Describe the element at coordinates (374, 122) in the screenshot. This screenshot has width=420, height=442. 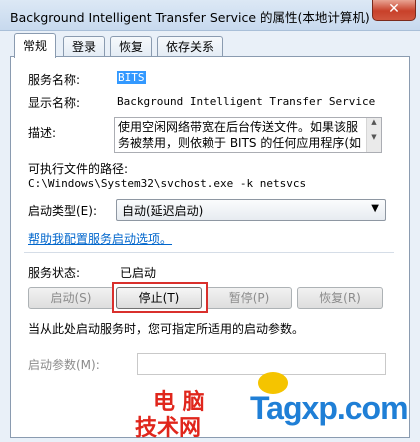
I see `scroll-up-icon: ▲` at that location.